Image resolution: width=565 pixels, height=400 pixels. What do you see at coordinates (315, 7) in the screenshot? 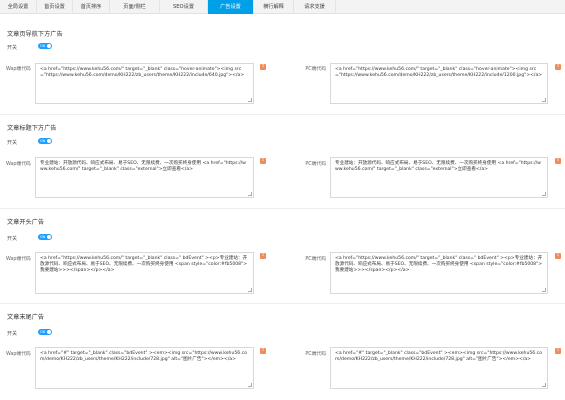
I see `tab-request-support: 请求支援` at bounding box center [315, 7].